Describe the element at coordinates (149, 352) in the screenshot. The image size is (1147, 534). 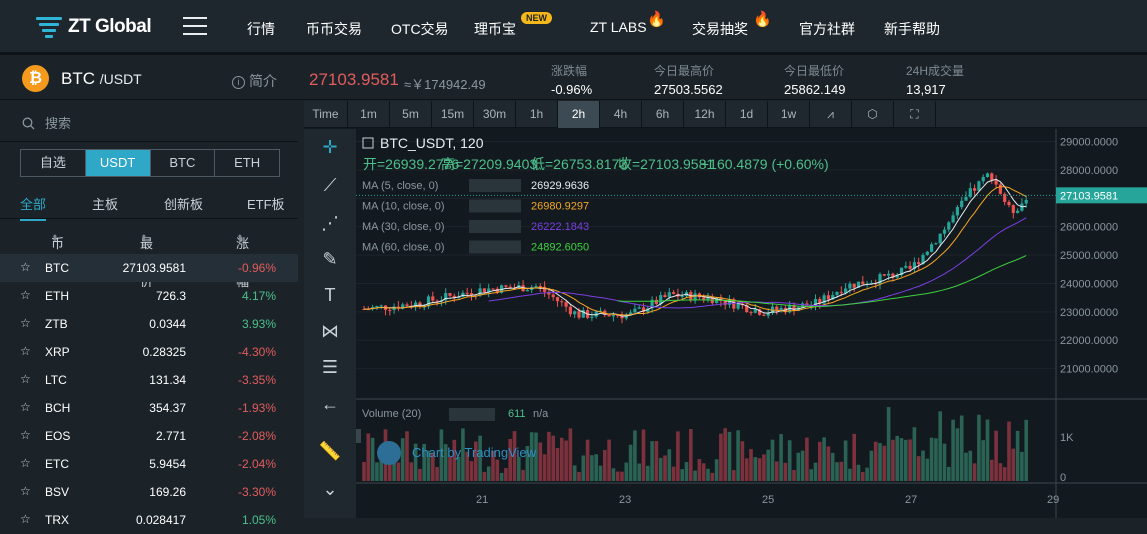
I see `list-item: ☆ XRP 0.28325 -4.30%` at that location.